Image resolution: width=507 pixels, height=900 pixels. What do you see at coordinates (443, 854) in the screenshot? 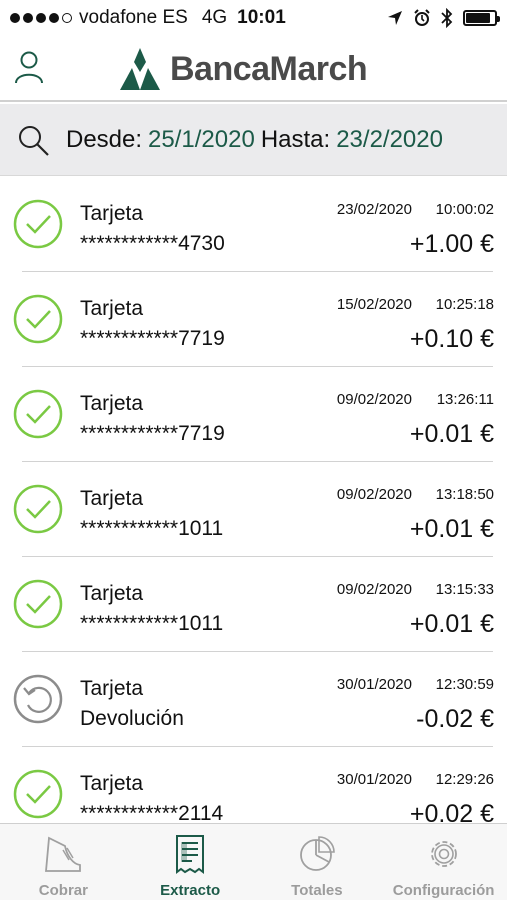
I see `gear-icon` at bounding box center [443, 854].